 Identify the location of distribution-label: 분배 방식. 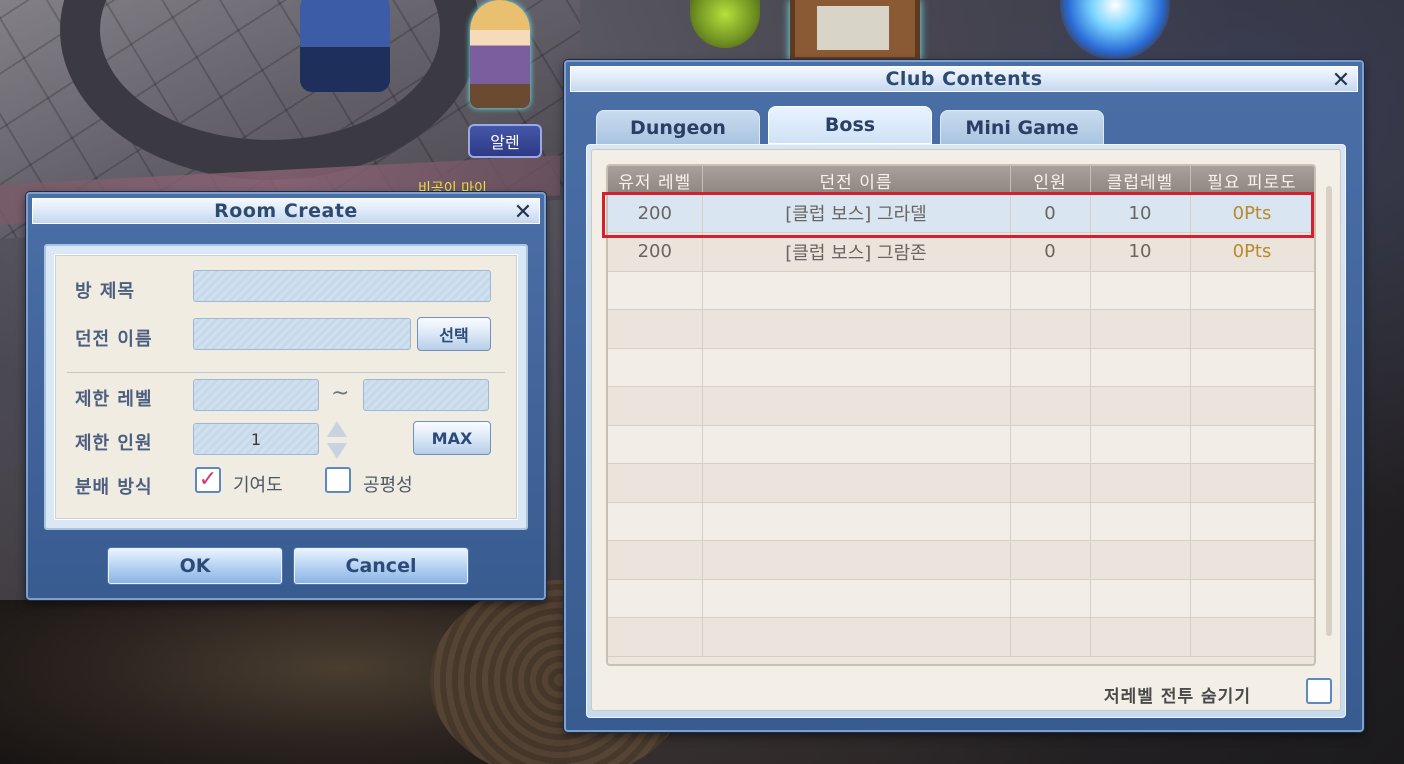
(114, 487).